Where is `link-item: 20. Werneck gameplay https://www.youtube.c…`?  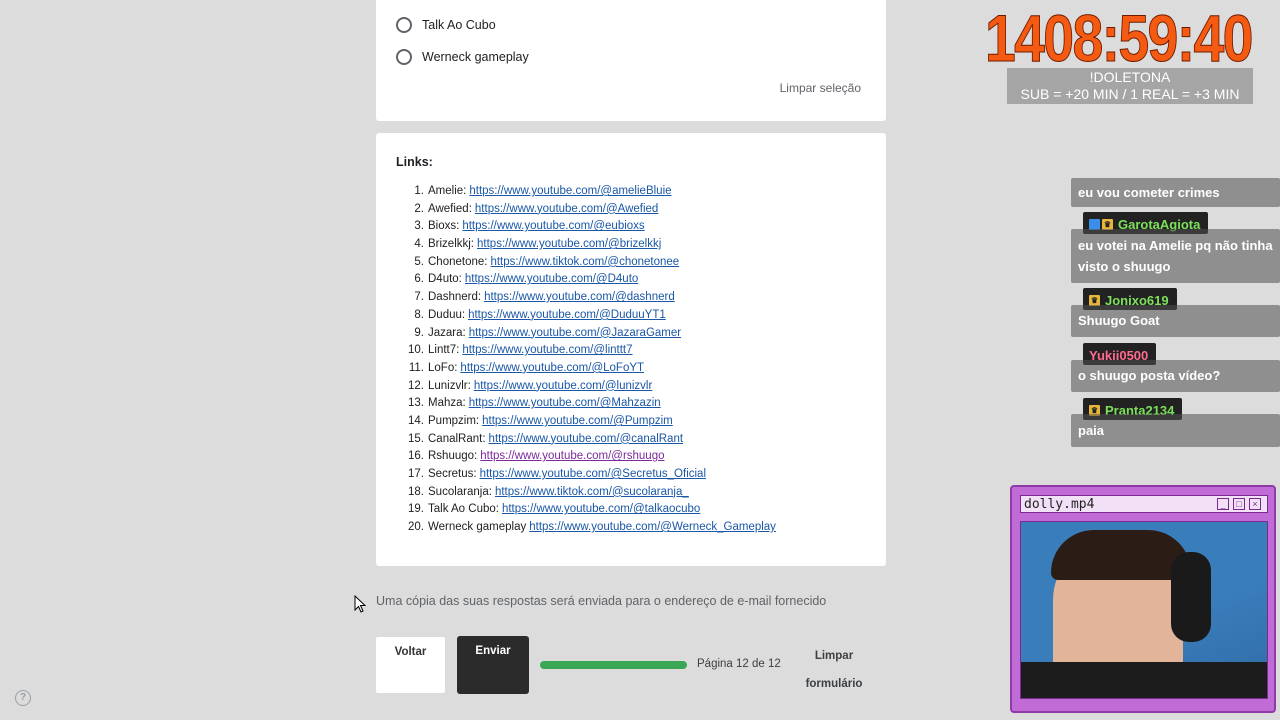 link-item: 20. Werneck gameplay https://www.youtube.c… is located at coordinates (586, 528).